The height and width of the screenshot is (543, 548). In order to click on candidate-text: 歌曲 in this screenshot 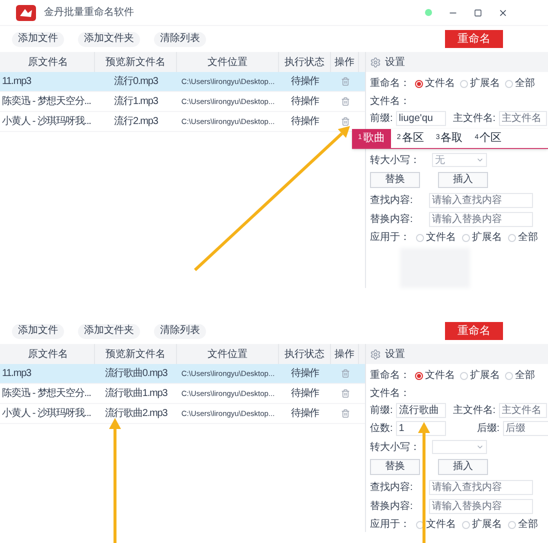, I will do `click(373, 138)`.